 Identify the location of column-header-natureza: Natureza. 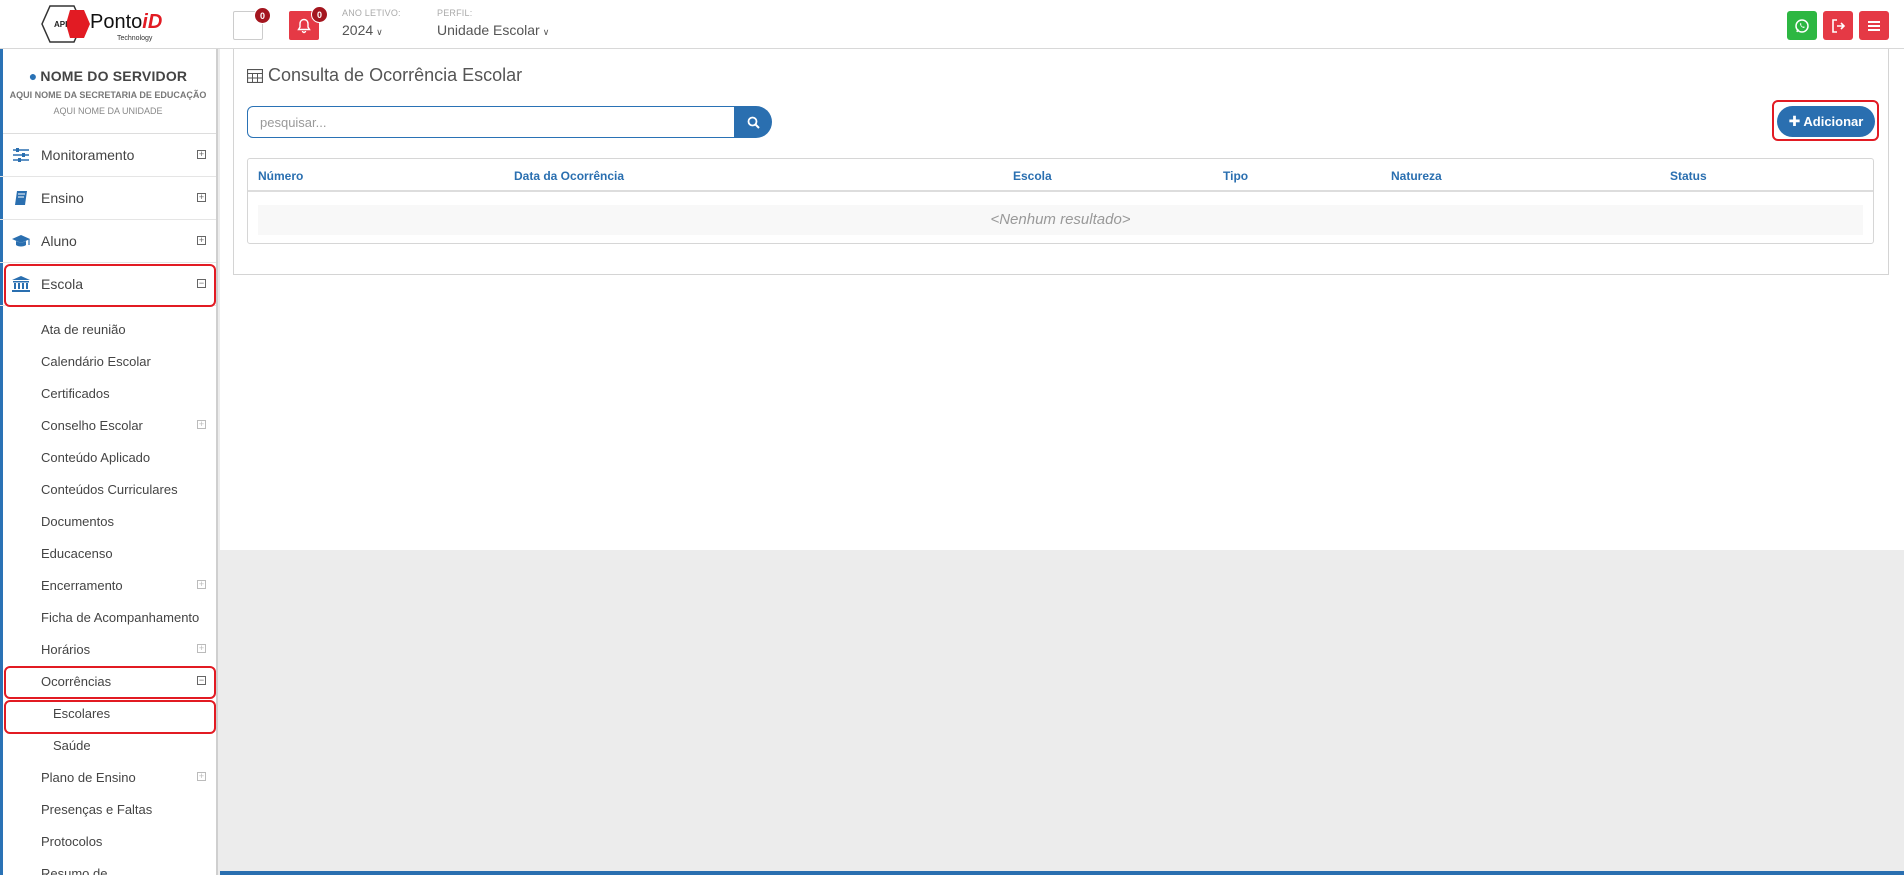
(1416, 176).